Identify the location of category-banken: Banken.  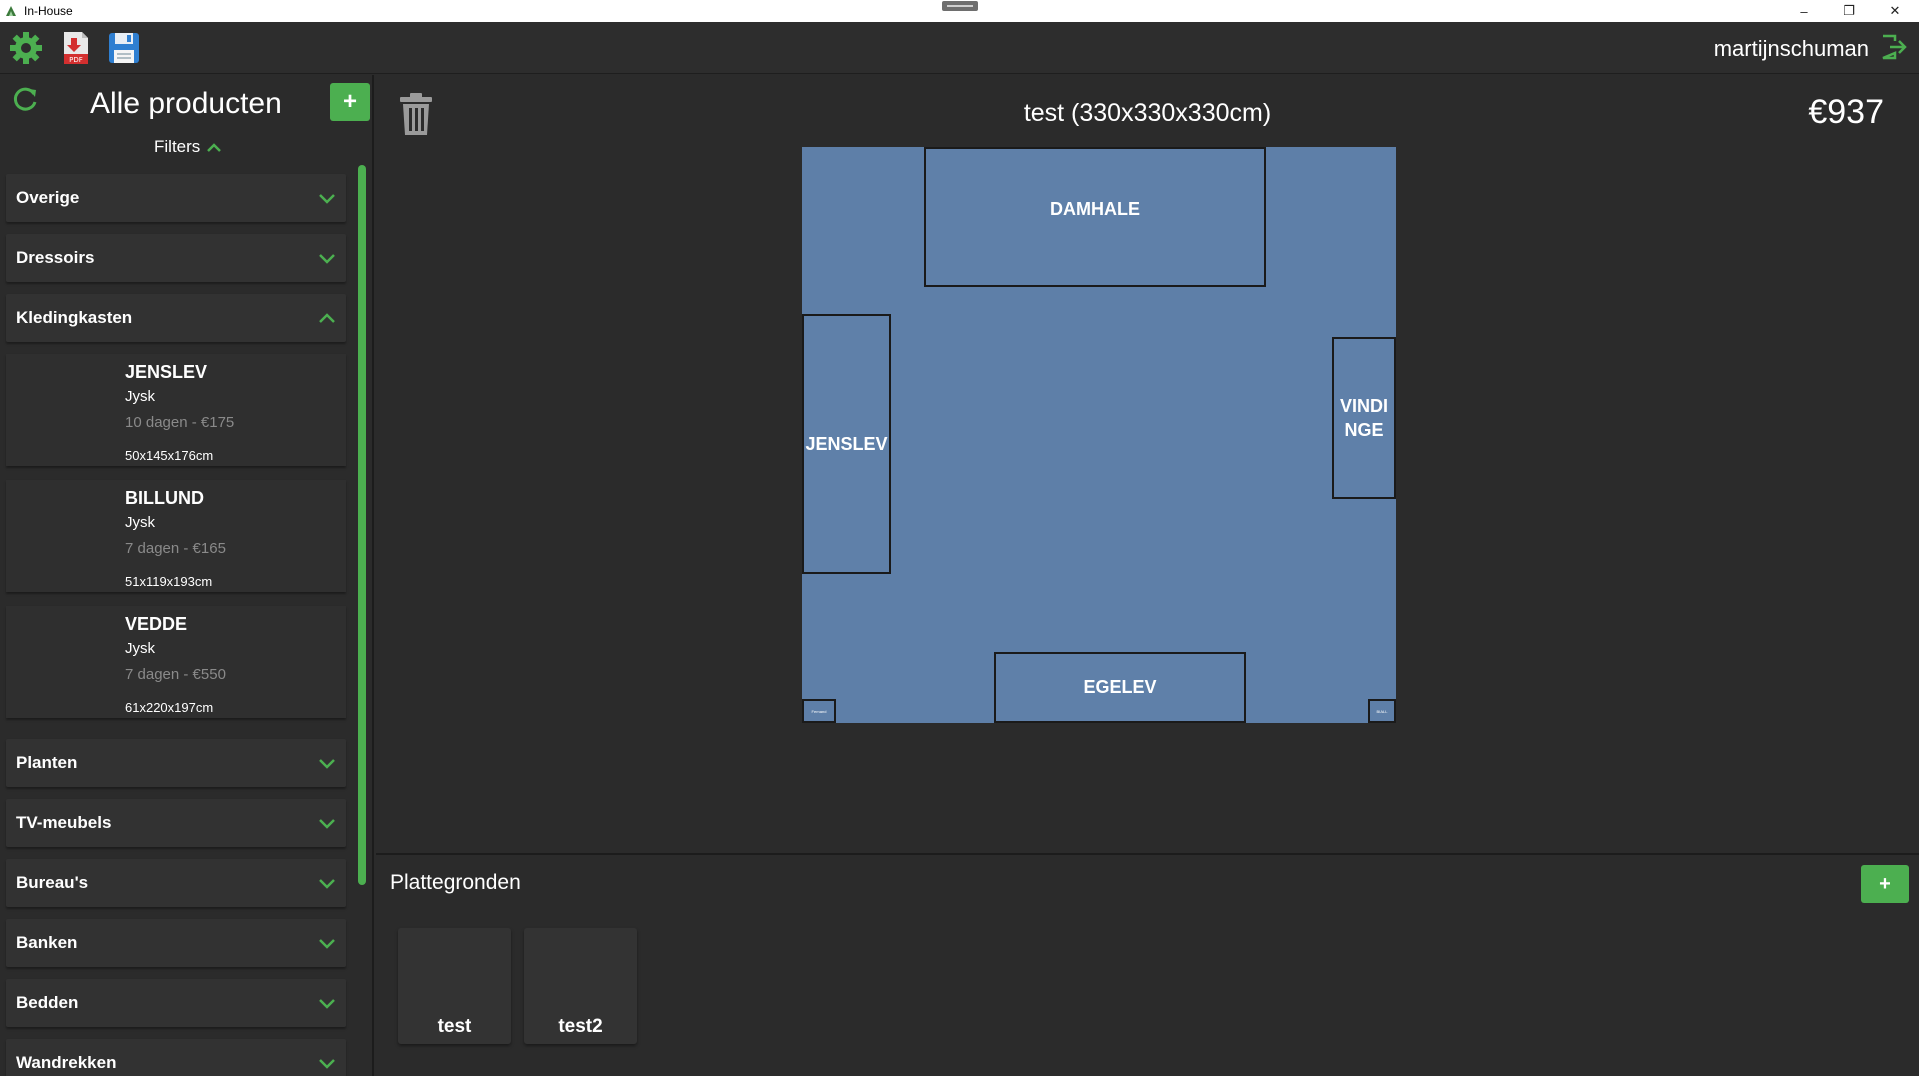
(176, 943).